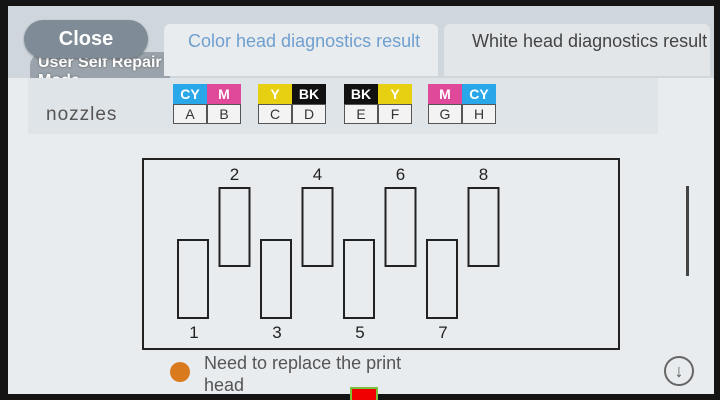  I want to click on head-number-label: 8, so click(483, 174).